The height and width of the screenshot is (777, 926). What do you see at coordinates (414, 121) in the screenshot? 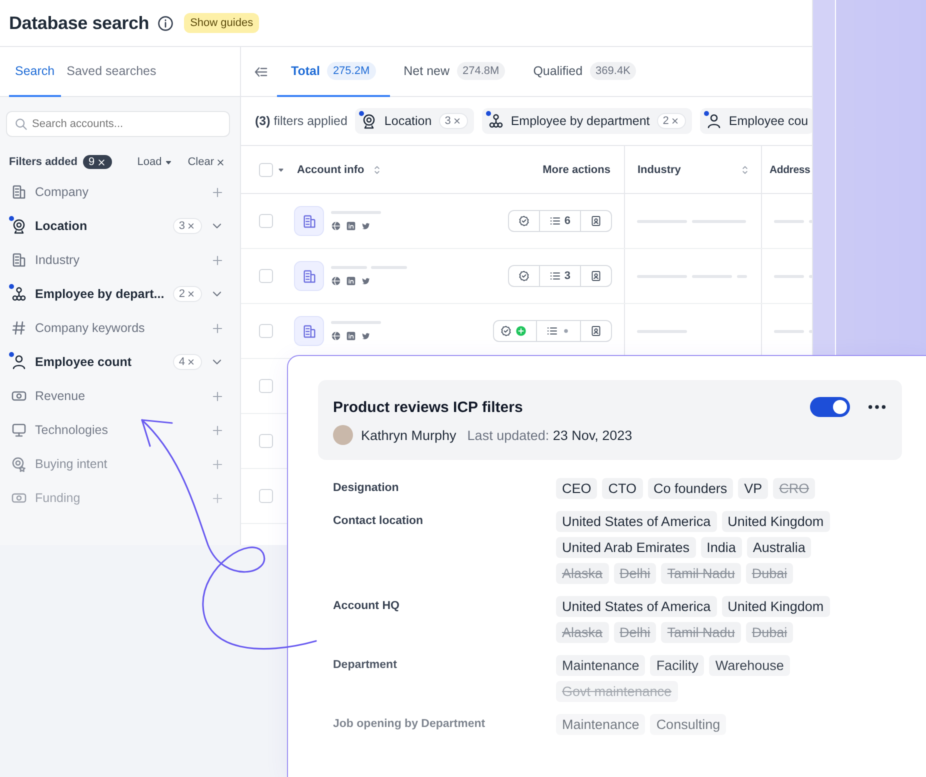
I see `filter-chip: Location 3` at bounding box center [414, 121].